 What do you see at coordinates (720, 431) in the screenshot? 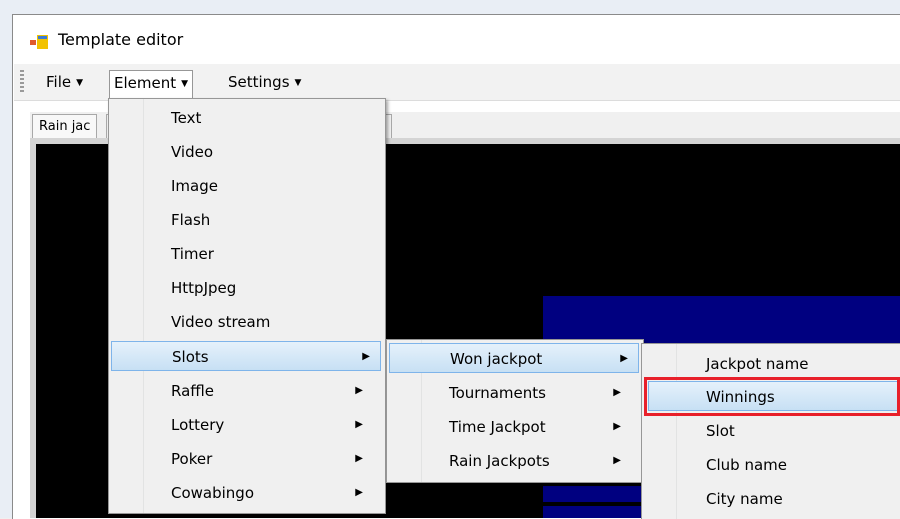
I see `menu-item-label: Slot` at bounding box center [720, 431].